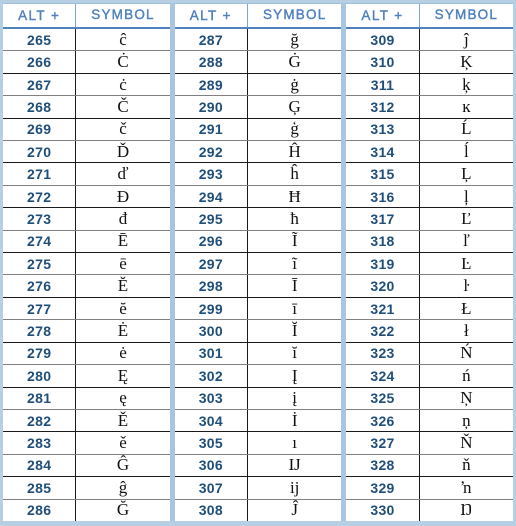 The image size is (516, 526). I want to click on symbol-cell: Ŋ, so click(466, 510).